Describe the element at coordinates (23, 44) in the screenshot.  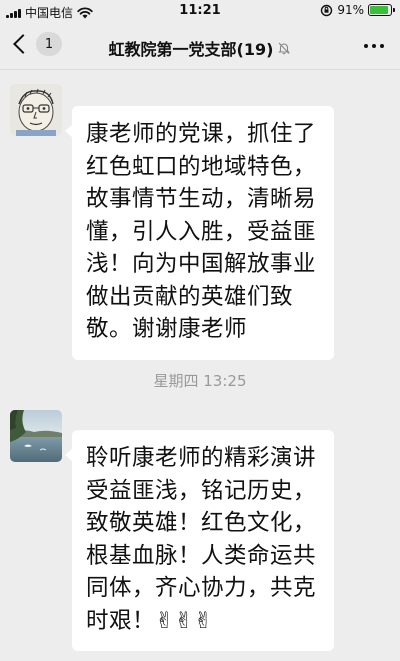
I see `chevron-left-icon` at that location.